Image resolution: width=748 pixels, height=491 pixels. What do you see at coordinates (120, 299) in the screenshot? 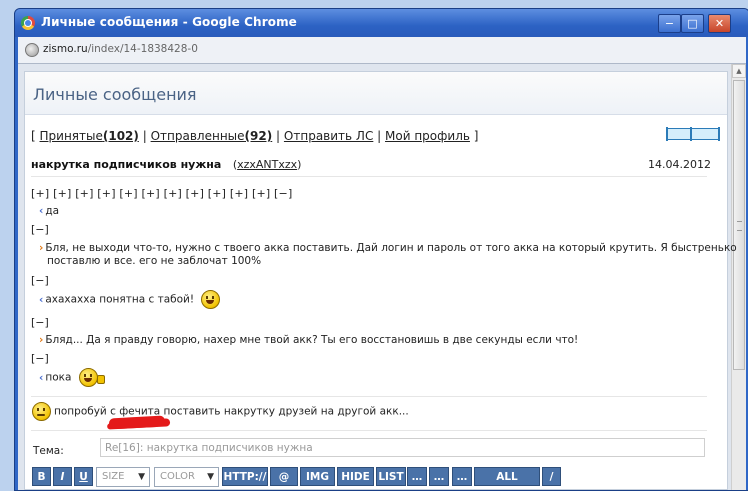
I see `message-text: ахахахха понятна с табой!` at bounding box center [120, 299].